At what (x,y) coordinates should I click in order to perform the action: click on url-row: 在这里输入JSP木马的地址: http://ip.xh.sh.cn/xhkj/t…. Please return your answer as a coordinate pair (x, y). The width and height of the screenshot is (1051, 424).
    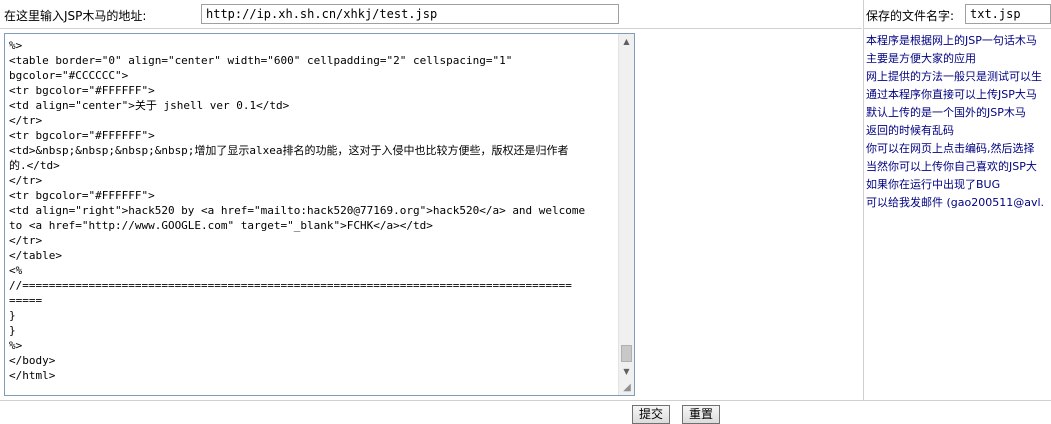
    Looking at the image, I should click on (431, 14).